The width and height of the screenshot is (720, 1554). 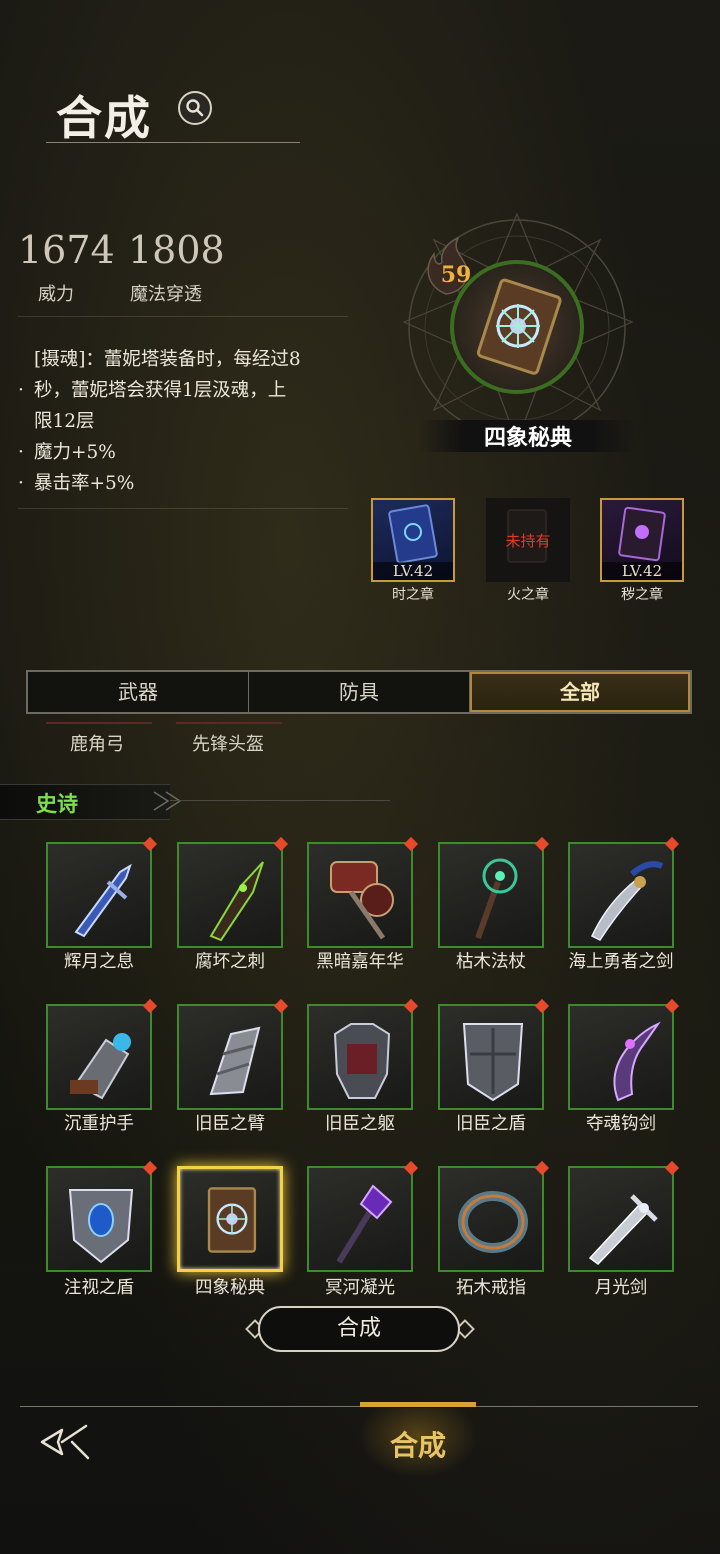 I want to click on bottom-nav-divider, so click(x=359, y=1406).